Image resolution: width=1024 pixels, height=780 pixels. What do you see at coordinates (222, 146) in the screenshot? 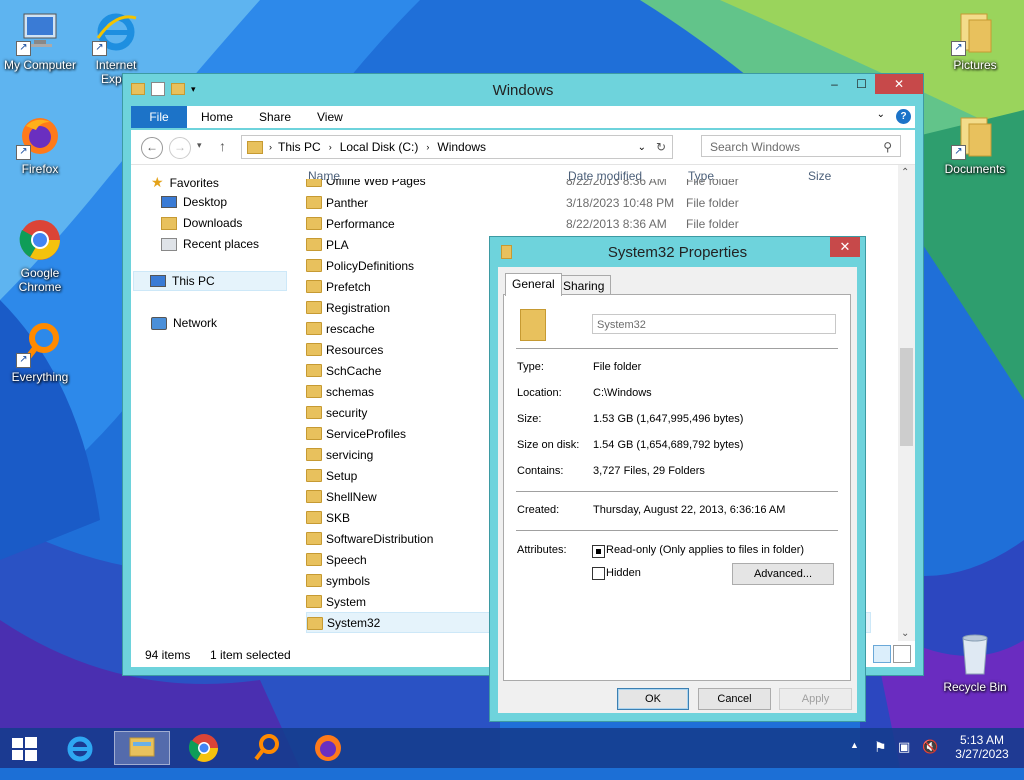
I see `up-button: ↑` at bounding box center [222, 146].